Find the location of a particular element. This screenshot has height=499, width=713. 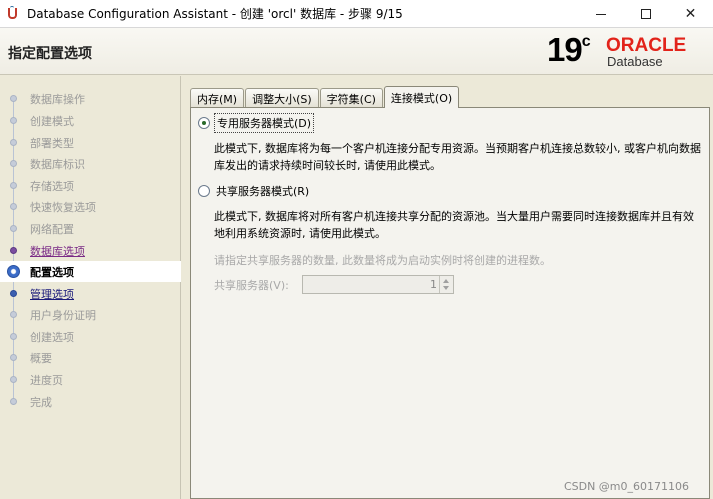

nav-step-configuration-options: 配置选项 is located at coordinates (90, 271).